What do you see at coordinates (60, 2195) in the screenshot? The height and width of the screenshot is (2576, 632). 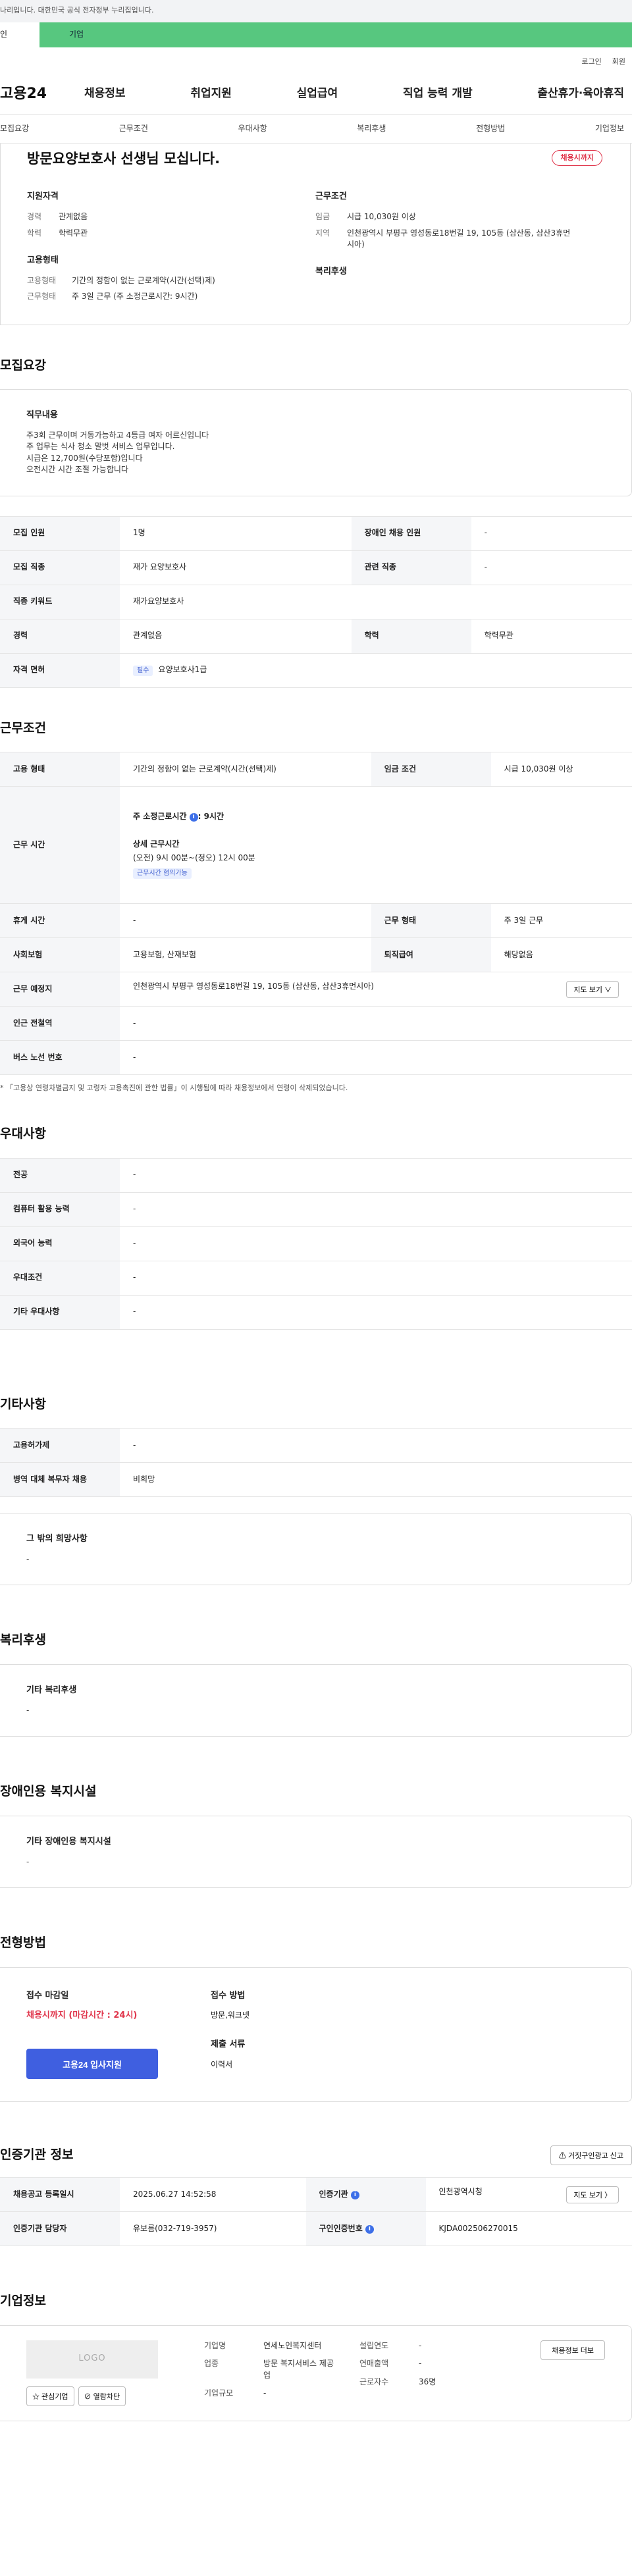 I see `table-key: 채용공고 등록일시` at bounding box center [60, 2195].